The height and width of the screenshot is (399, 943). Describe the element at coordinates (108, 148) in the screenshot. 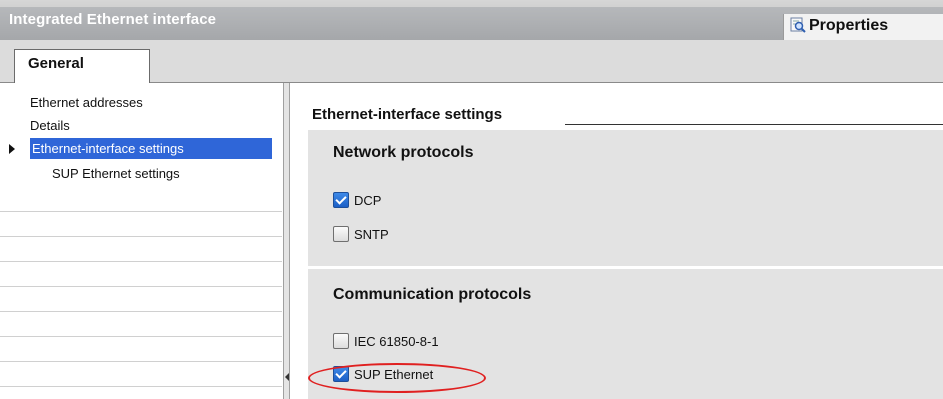

I see `sidebar-item-label: Ethernet-interface settings` at that location.